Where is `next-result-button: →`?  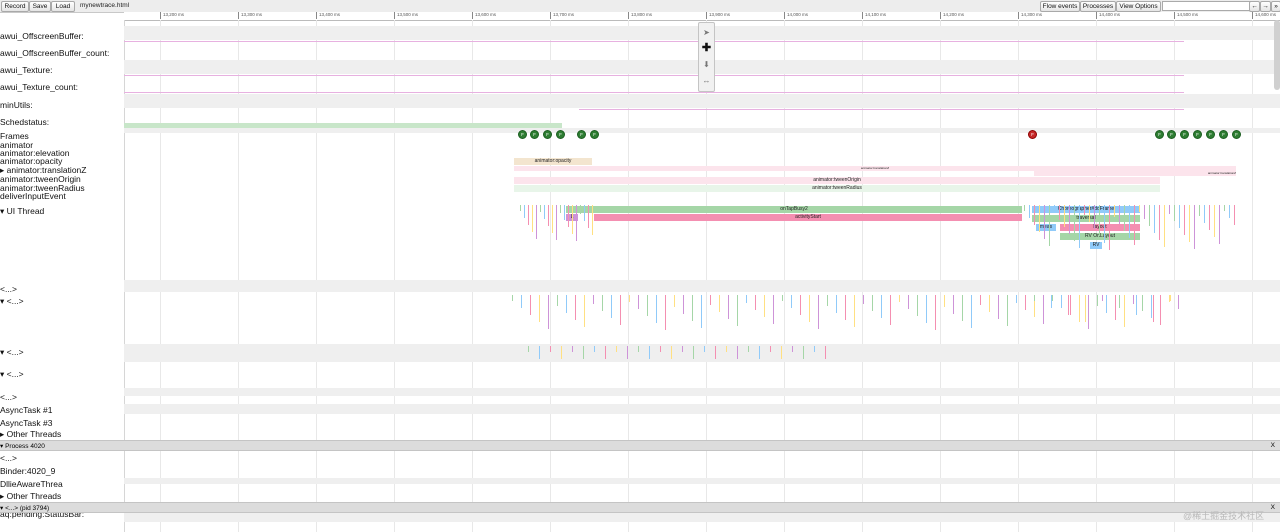 next-result-button: → is located at coordinates (1265, 6).